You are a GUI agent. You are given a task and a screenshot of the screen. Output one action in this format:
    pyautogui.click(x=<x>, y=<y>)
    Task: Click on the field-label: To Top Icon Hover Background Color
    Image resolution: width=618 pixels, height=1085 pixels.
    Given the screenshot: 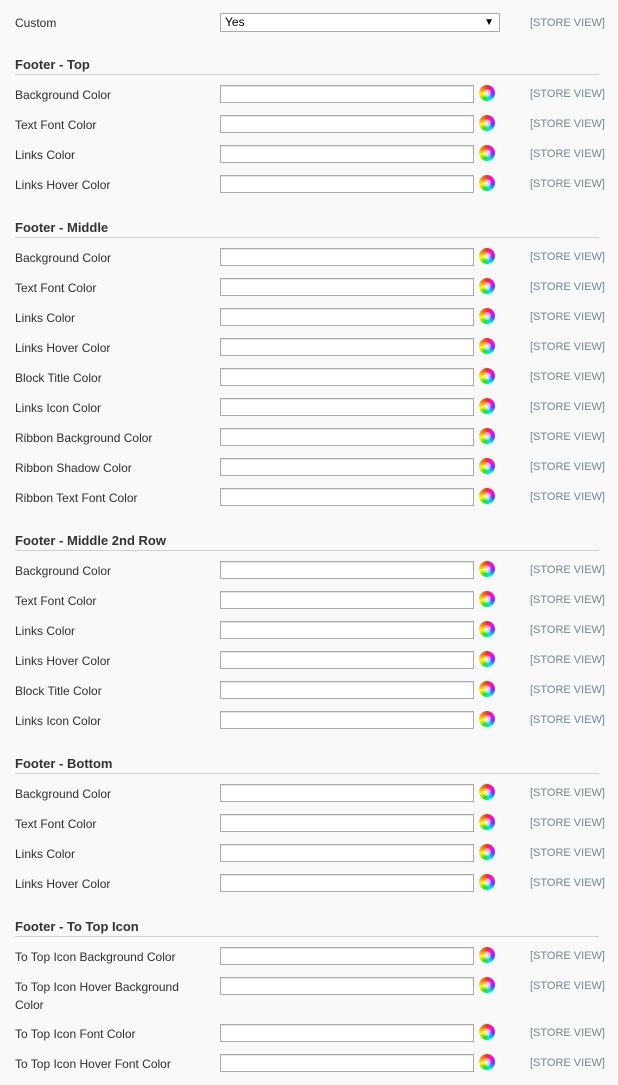 What is the action you would take?
    pyautogui.click(x=97, y=996)
    